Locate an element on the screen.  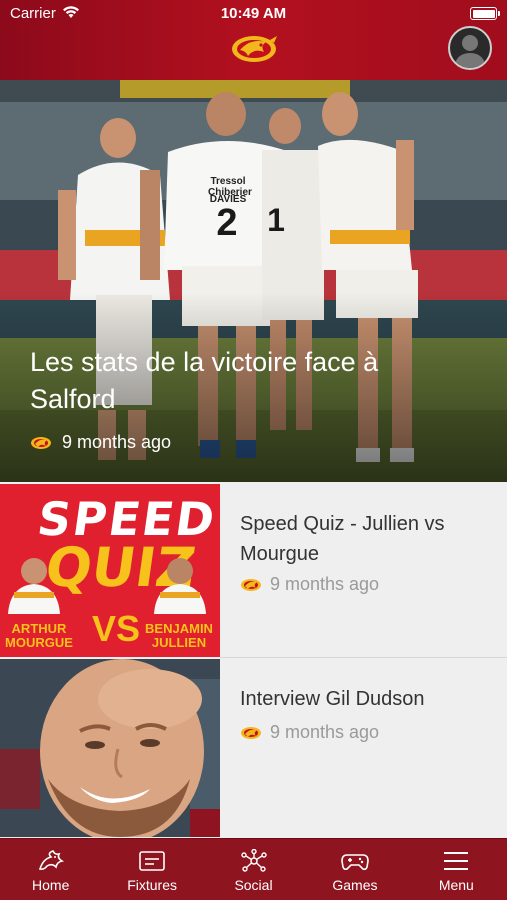
article-title: Interview Gil Dudson is located at coordinates (360, 699).